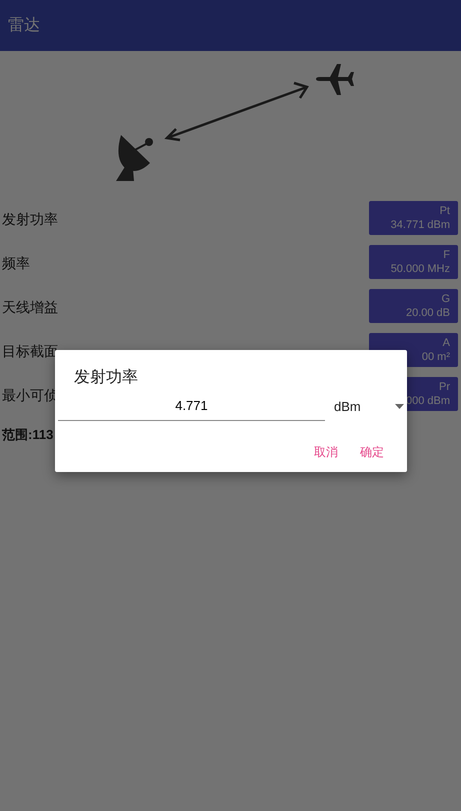 The height and width of the screenshot is (811, 461). Describe the element at coordinates (27, 435) in the screenshot. I see `range-result: 范围:113` at that location.